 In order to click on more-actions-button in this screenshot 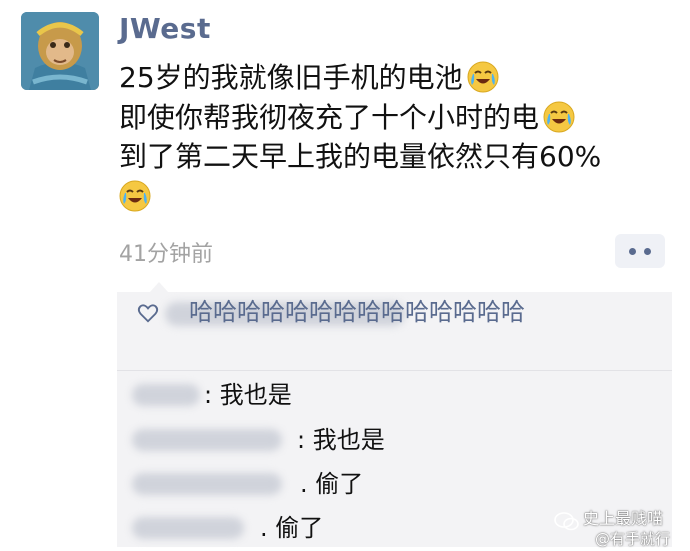, I will do `click(640, 251)`.